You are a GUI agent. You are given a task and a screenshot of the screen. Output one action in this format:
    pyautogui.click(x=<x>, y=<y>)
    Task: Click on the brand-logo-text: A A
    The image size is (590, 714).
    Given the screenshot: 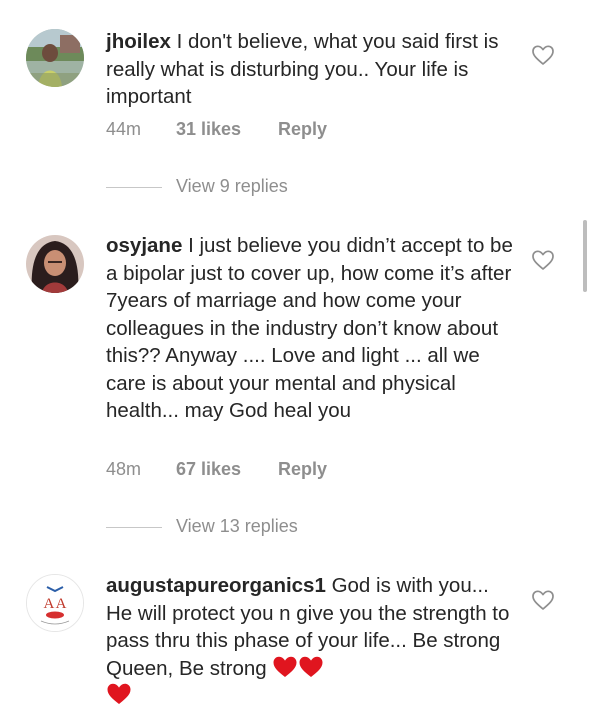 What is the action you would take?
    pyautogui.click(x=55, y=604)
    